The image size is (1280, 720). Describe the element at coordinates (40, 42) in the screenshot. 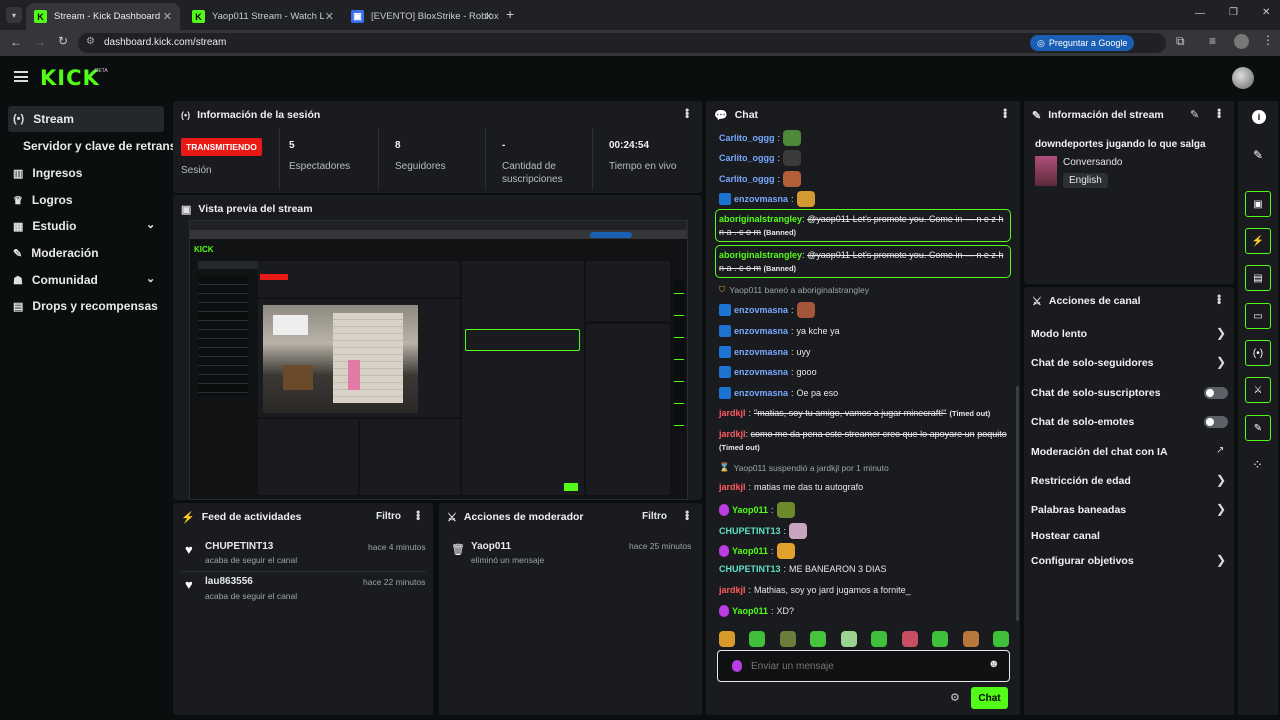

I see `forward-icon: →` at that location.